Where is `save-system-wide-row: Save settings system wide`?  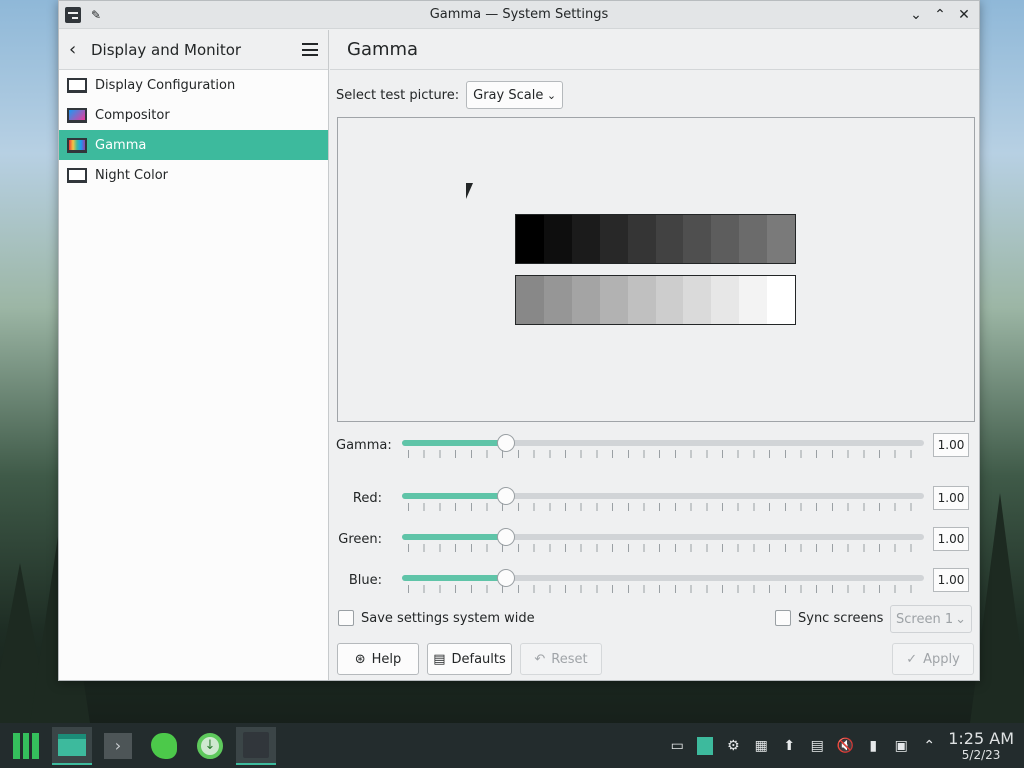
save-system-wide-row: Save settings system wide is located at coordinates (436, 618).